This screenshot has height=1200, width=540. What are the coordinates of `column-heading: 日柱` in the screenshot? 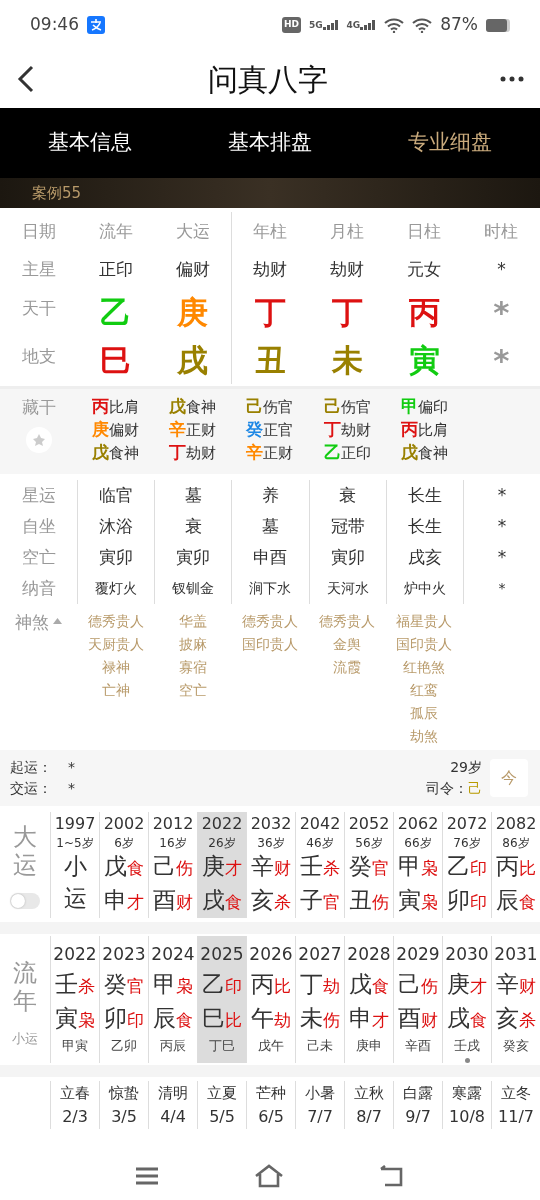 It's located at (424, 231).